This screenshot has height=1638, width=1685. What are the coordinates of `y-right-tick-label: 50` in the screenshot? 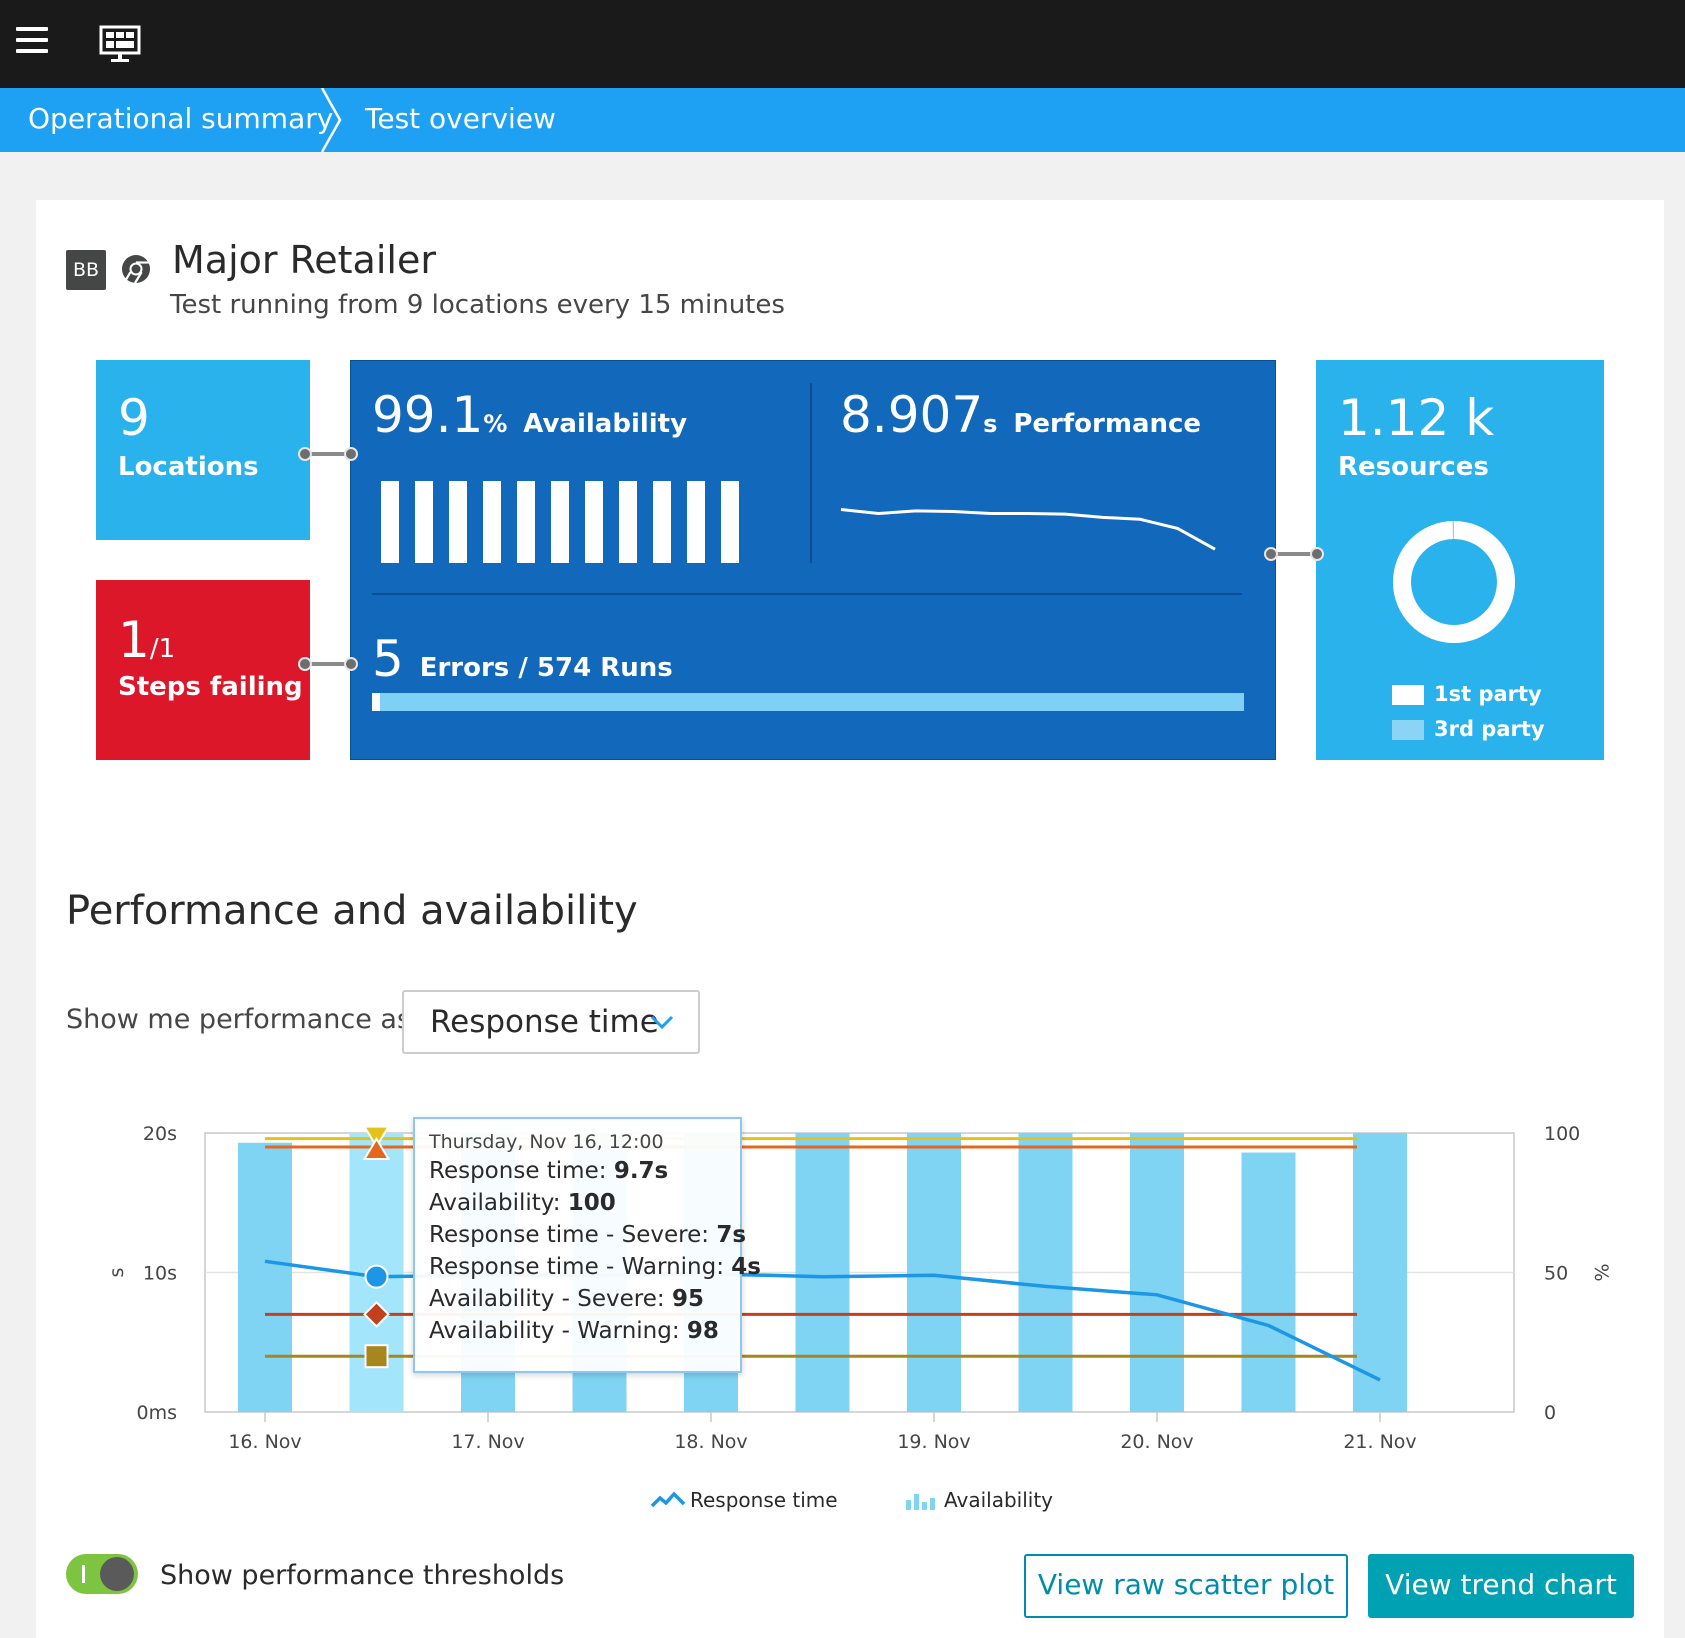 It's located at (1556, 1274).